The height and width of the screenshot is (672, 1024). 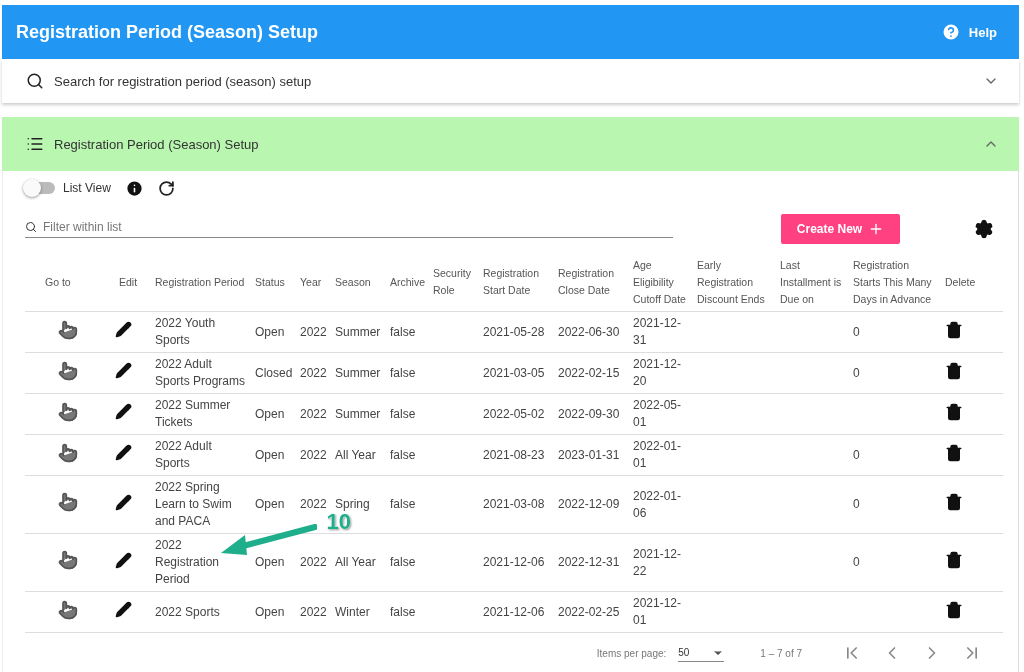 I want to click on table-cell: 2022-01-06, so click(x=661, y=504).